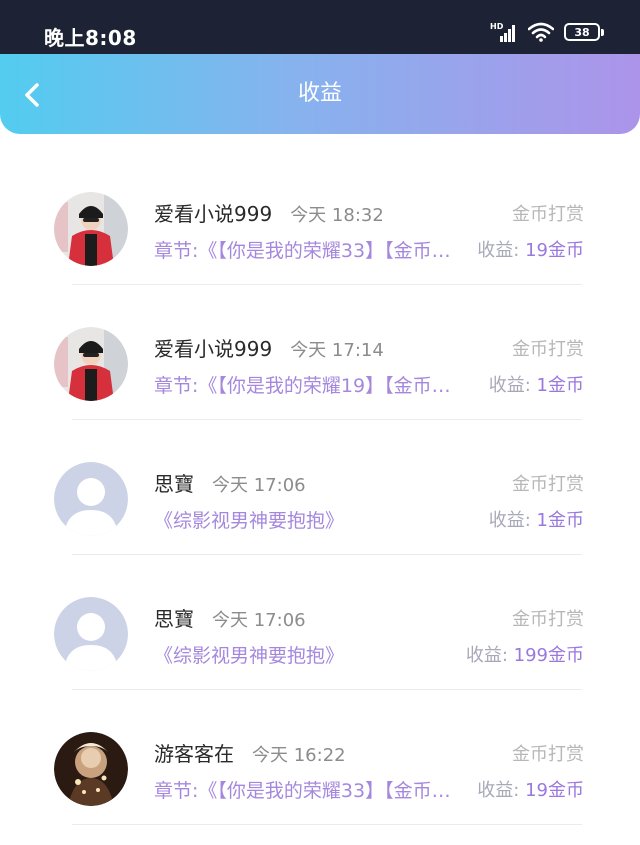 Image resolution: width=640 pixels, height=845 pixels. I want to click on signal-hd-label: HD, so click(497, 26).